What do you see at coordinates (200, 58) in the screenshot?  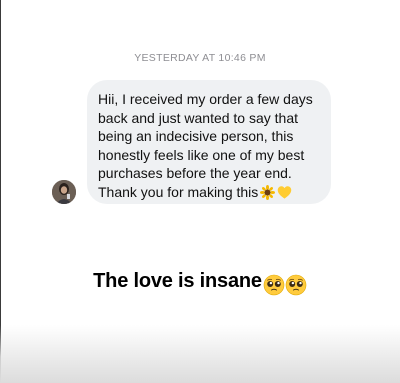 I see `message-timestamp: YESTERDAY AT 10:46 PM` at bounding box center [200, 58].